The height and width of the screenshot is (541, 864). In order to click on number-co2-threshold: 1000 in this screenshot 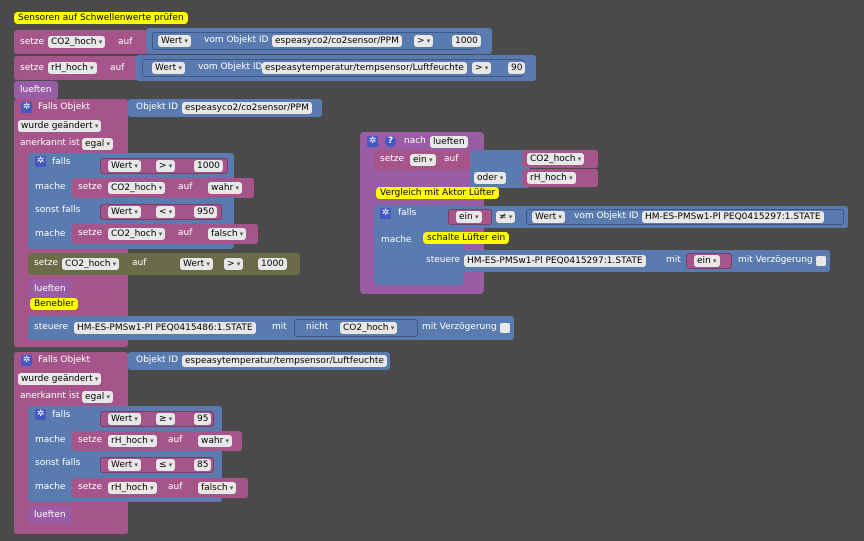, I will do `click(466, 41)`.